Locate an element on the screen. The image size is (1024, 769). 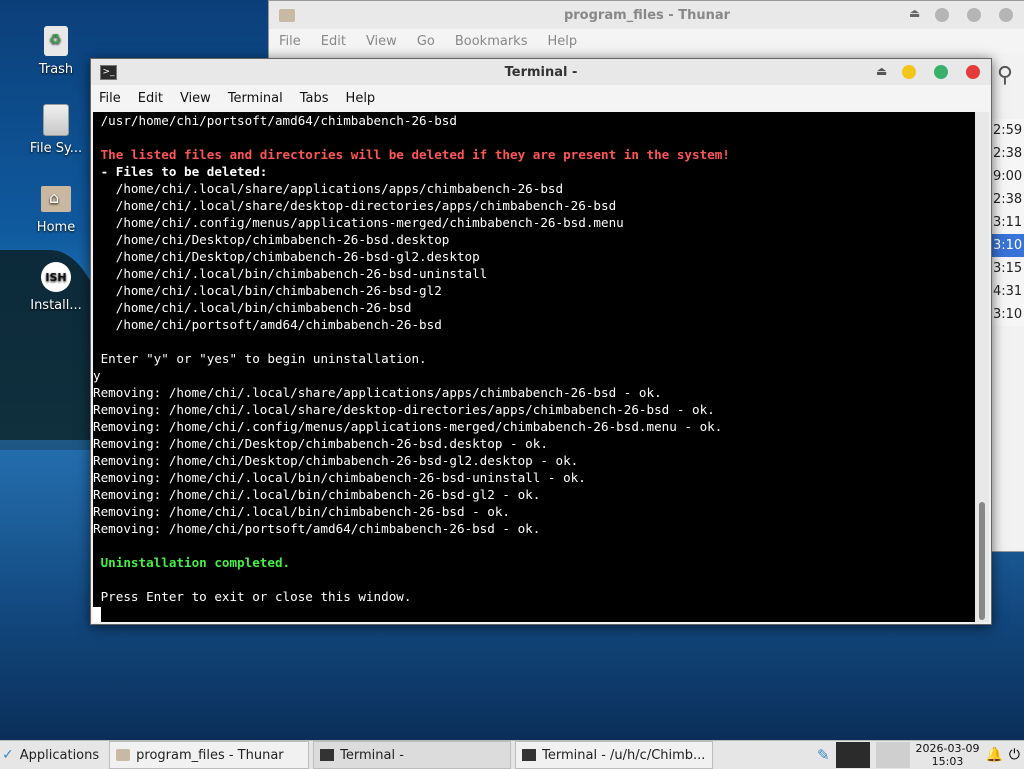
scrollbar-thumb is located at coordinates (982, 561).